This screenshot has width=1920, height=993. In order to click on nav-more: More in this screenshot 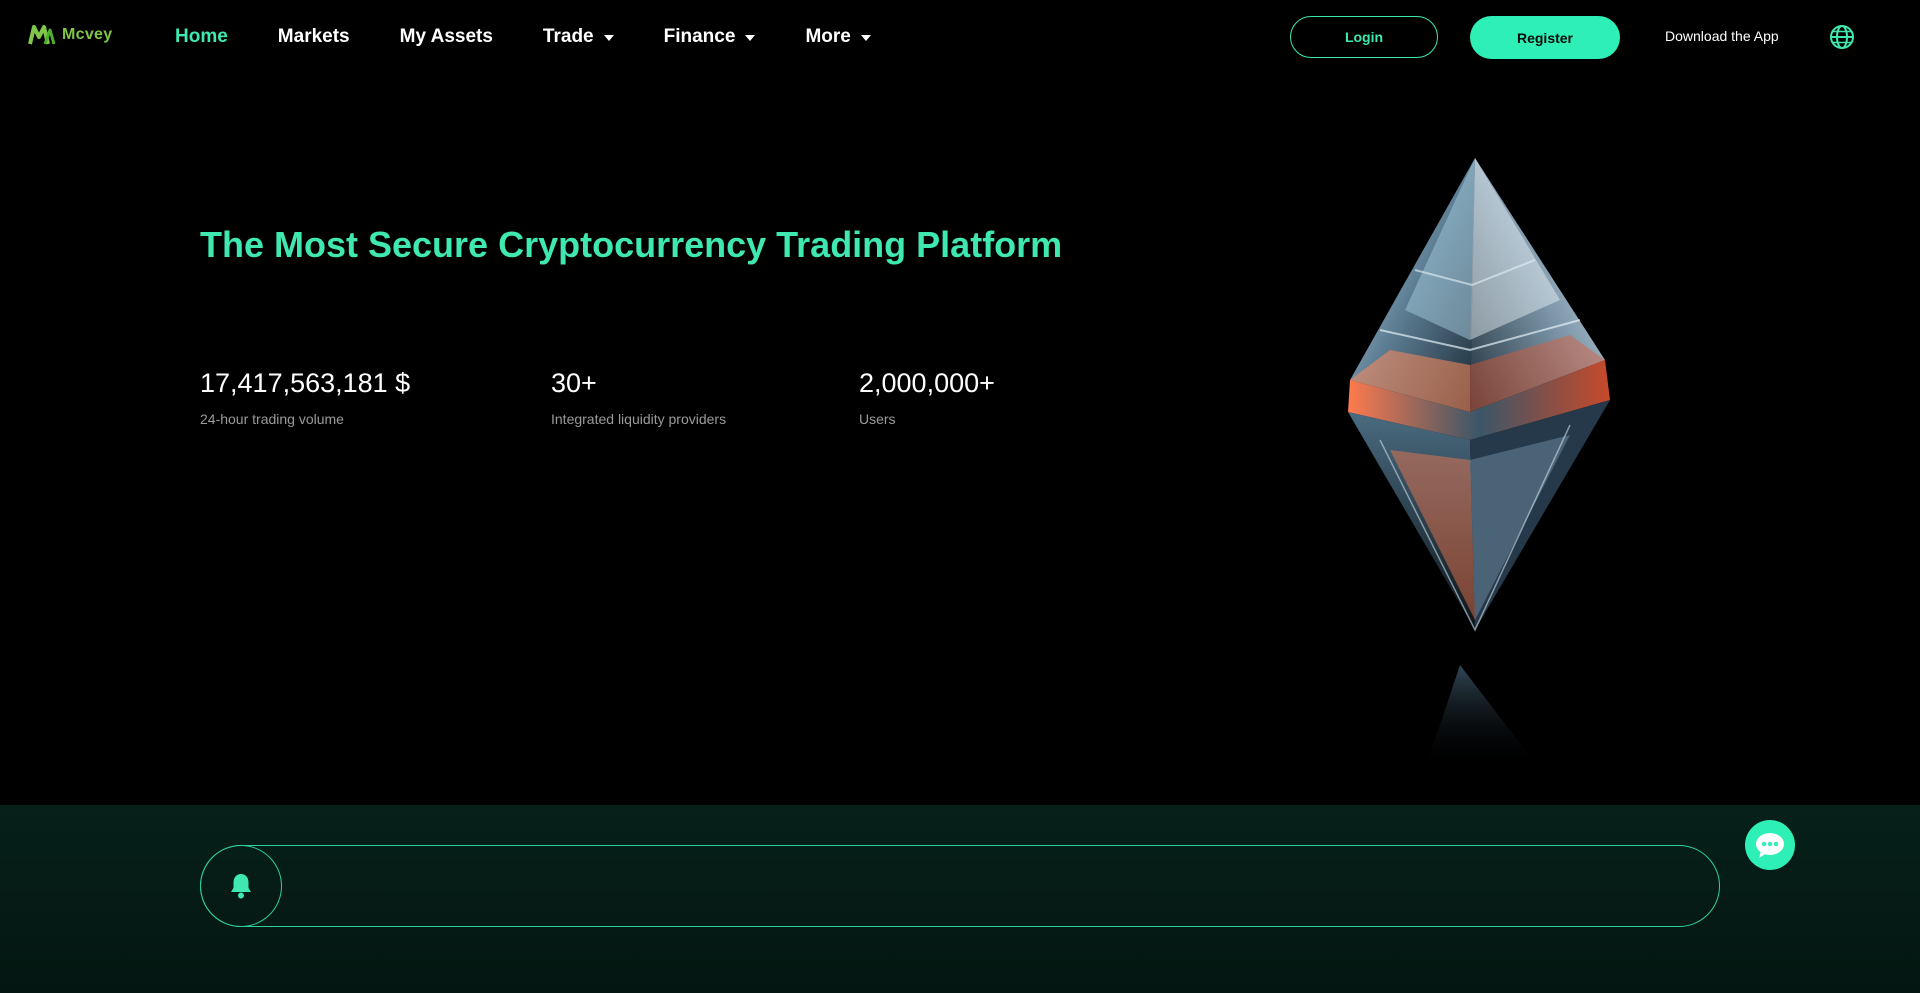, I will do `click(838, 37)`.